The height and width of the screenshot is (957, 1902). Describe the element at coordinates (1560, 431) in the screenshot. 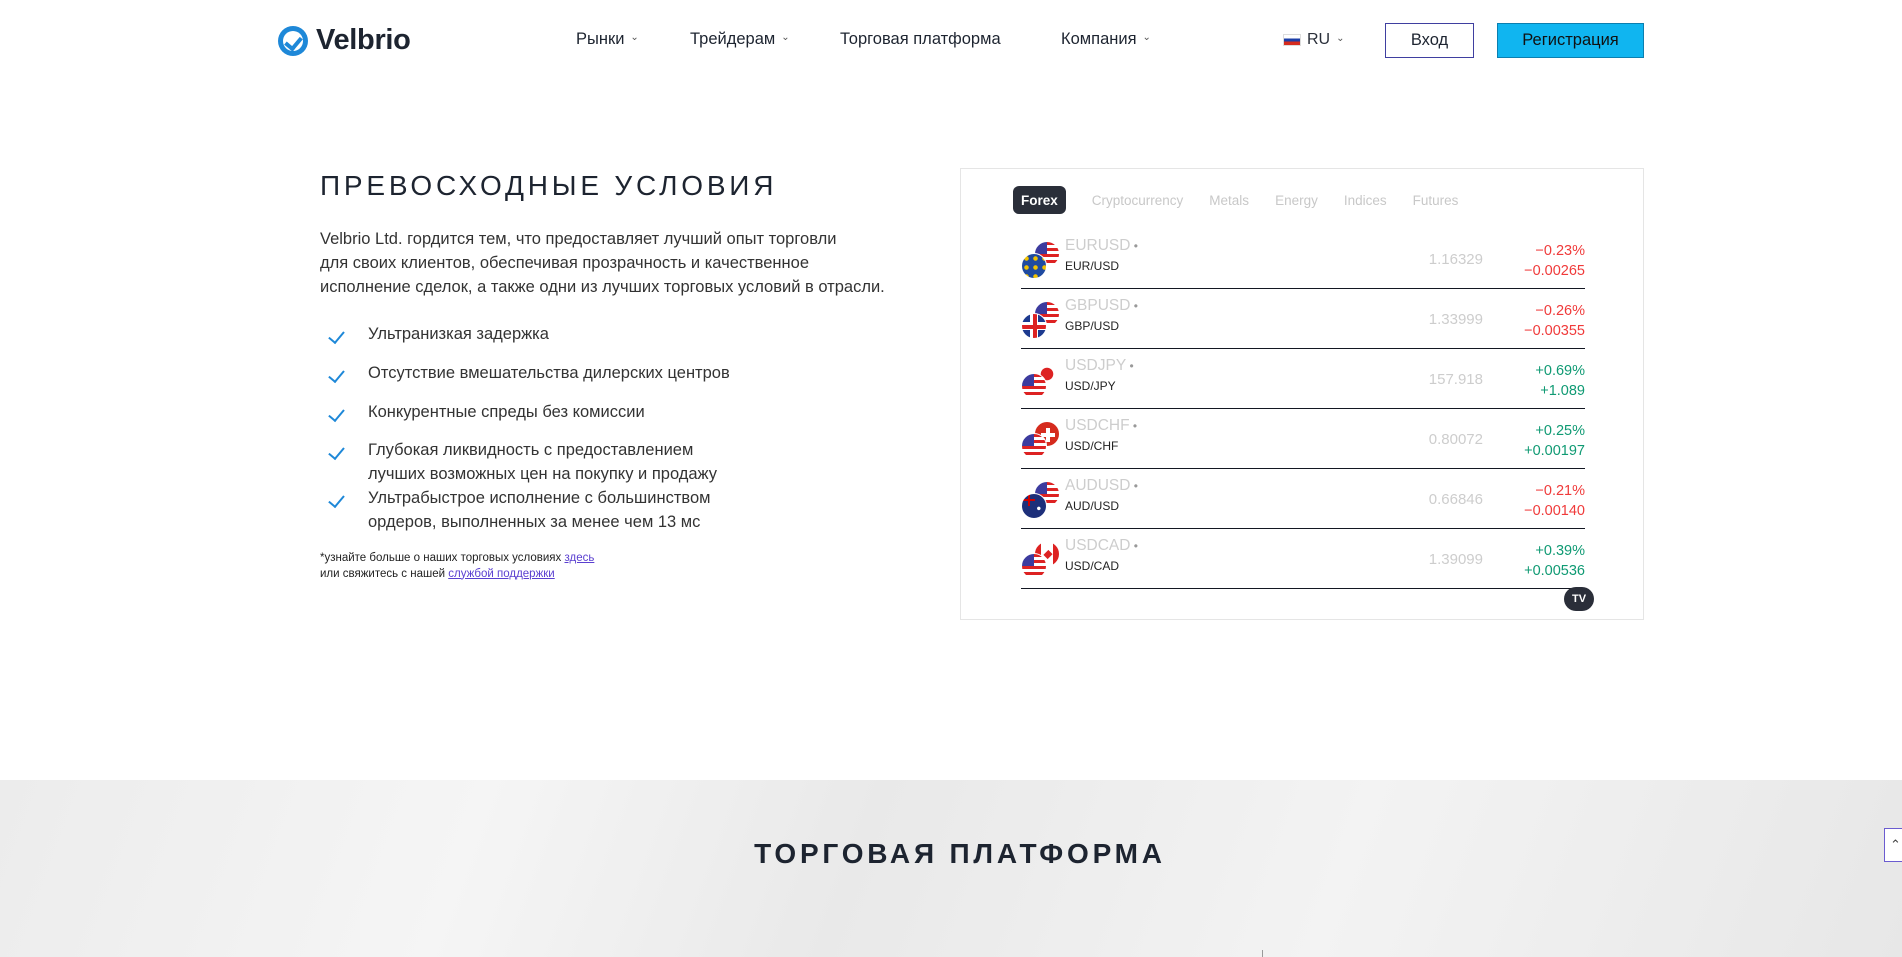

I see `change-percent: +0.25%` at that location.